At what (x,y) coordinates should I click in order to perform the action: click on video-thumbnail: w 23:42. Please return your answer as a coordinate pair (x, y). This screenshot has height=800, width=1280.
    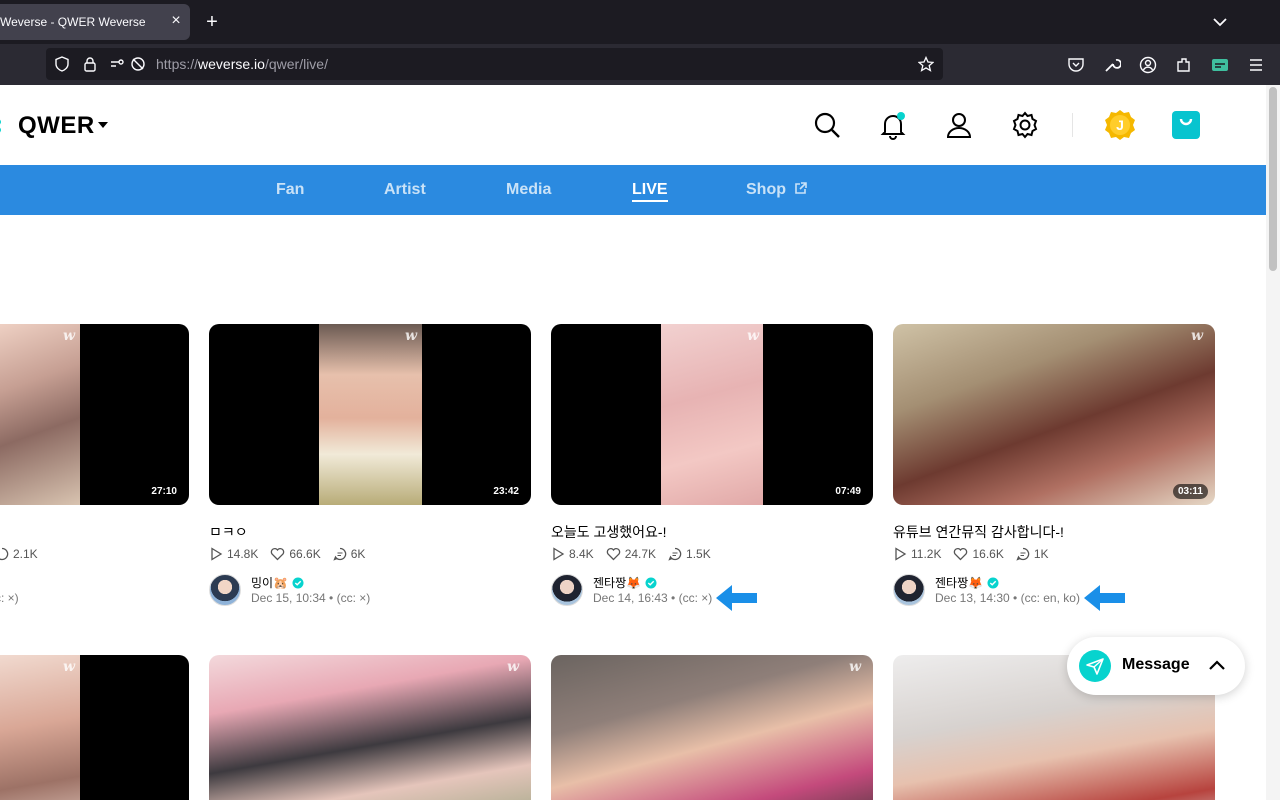
    Looking at the image, I should click on (370, 414).